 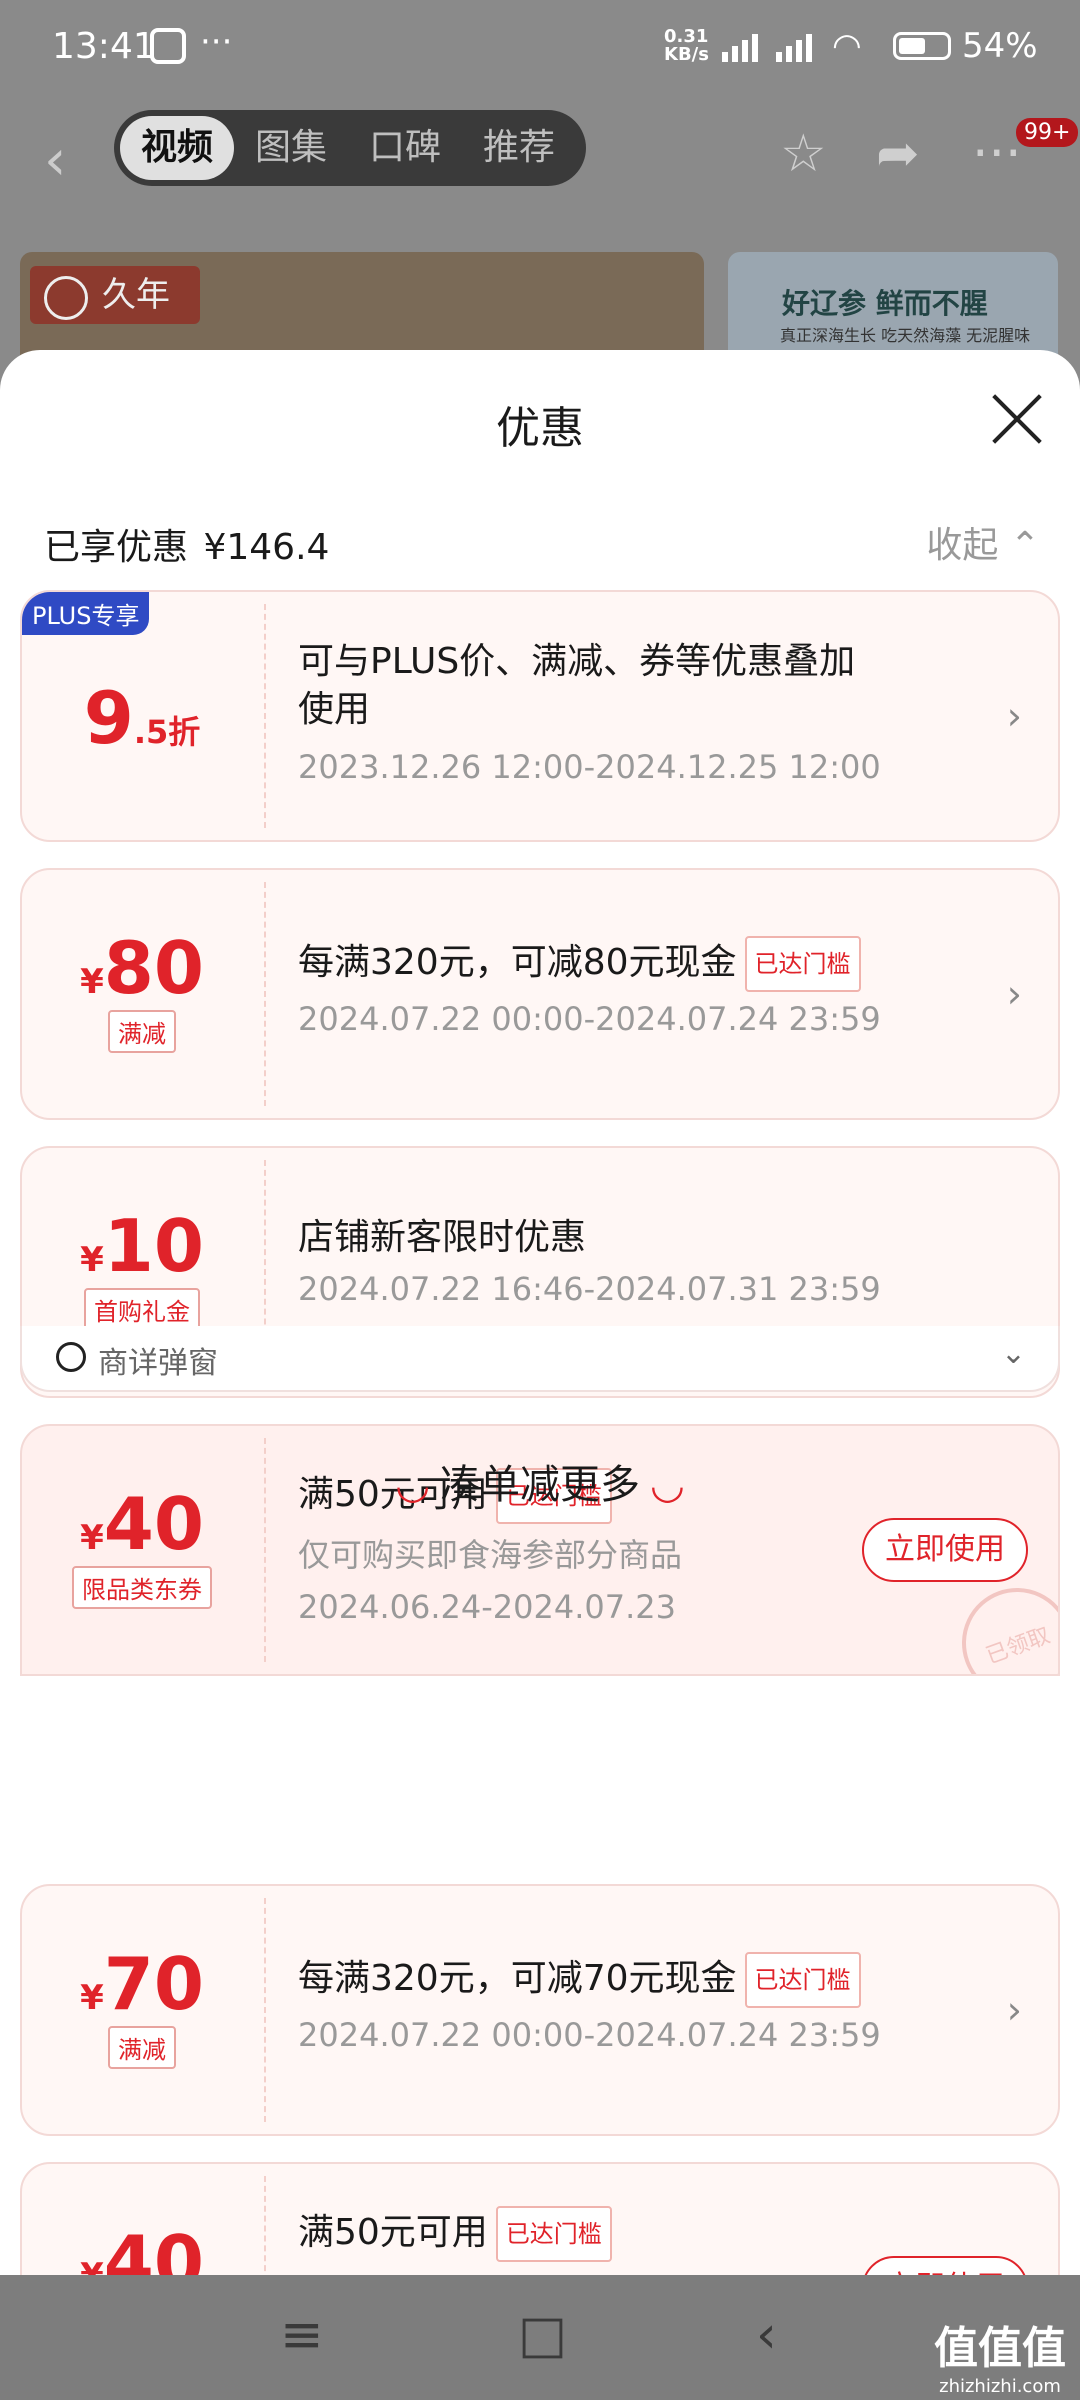 What do you see at coordinates (158, 1363) in the screenshot?
I see `popup-label: 商详弹窗` at bounding box center [158, 1363].